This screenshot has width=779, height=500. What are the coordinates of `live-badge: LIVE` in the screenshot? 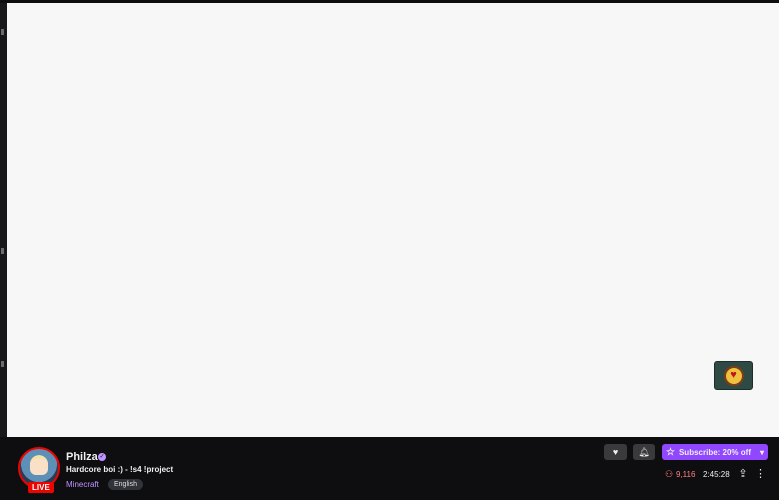 It's located at (41, 487).